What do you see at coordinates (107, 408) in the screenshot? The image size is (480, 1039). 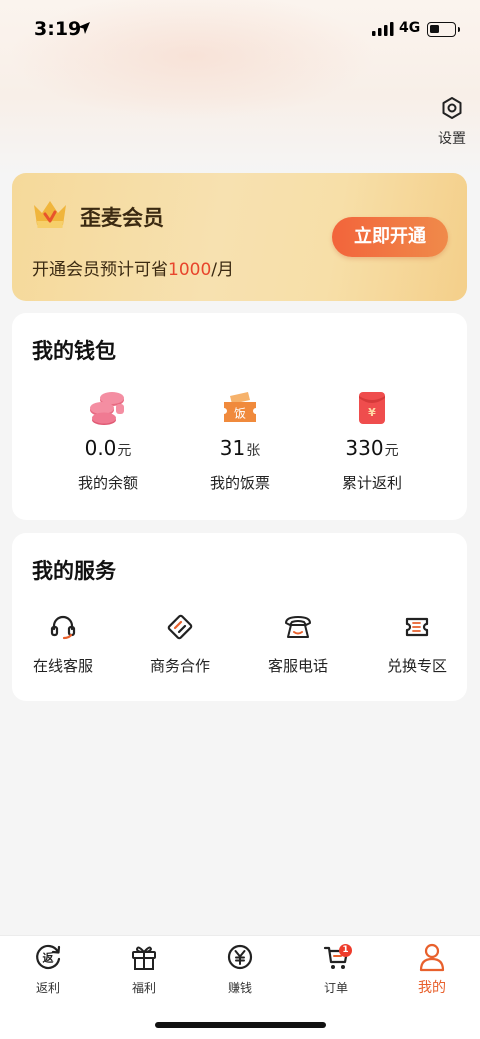 I see `coins-icon` at bounding box center [107, 408].